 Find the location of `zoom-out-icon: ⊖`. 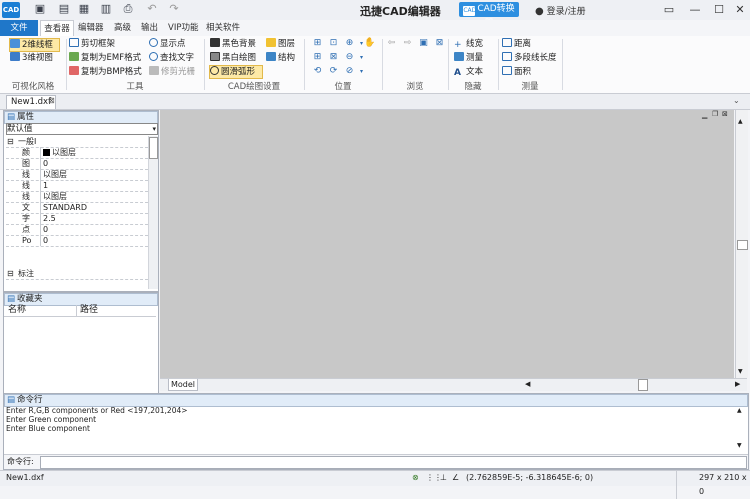

zoom-out-icon: ⊖ is located at coordinates (349, 57).